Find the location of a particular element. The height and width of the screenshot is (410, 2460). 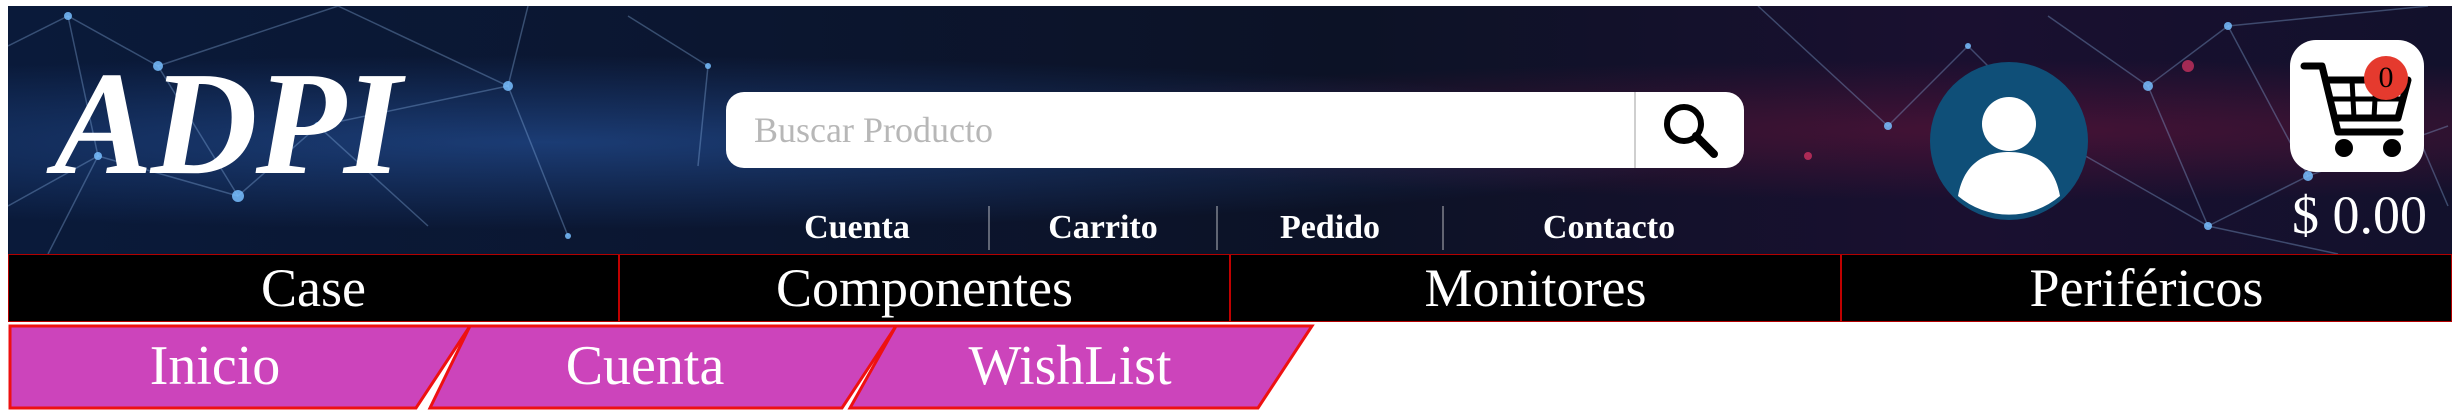

search-input is located at coordinates (1152, 130).